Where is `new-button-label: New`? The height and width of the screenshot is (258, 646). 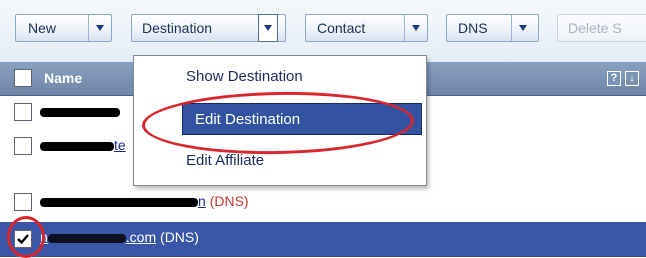 new-button-label: New is located at coordinates (42, 28).